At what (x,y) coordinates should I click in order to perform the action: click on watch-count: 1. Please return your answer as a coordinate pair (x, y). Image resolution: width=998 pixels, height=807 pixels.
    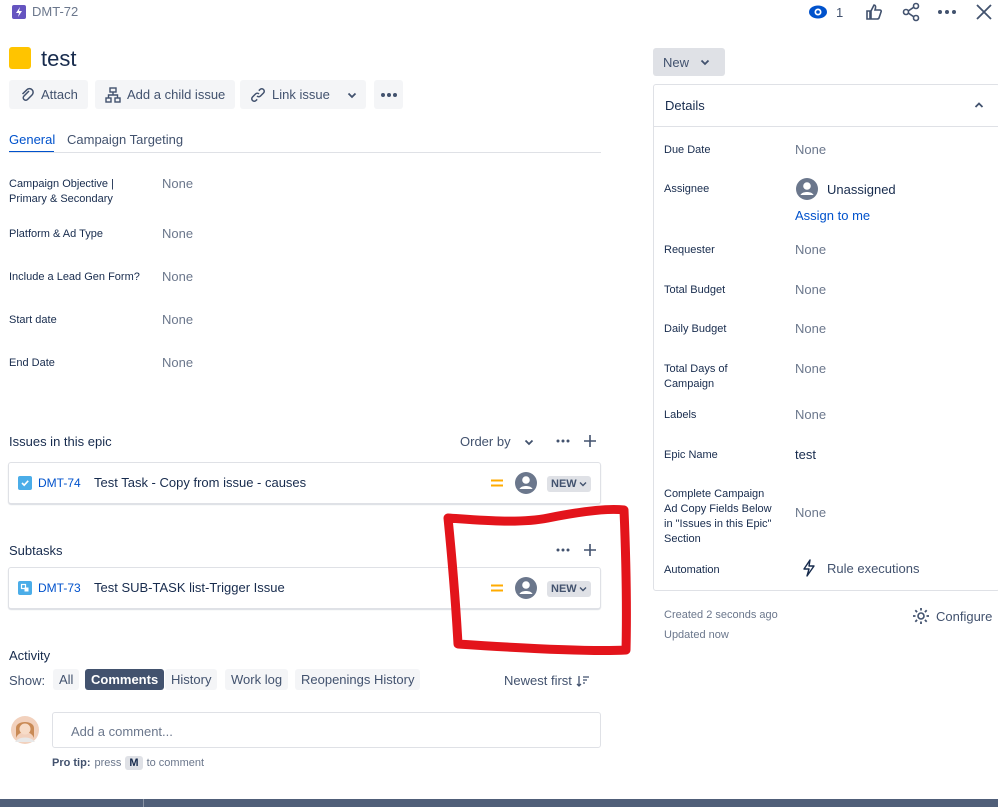
    Looking at the image, I should click on (840, 12).